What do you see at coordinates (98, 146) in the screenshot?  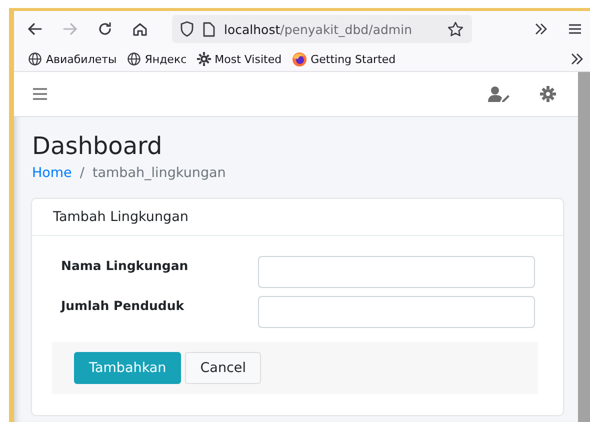 I see `page-title: Dashboard` at bounding box center [98, 146].